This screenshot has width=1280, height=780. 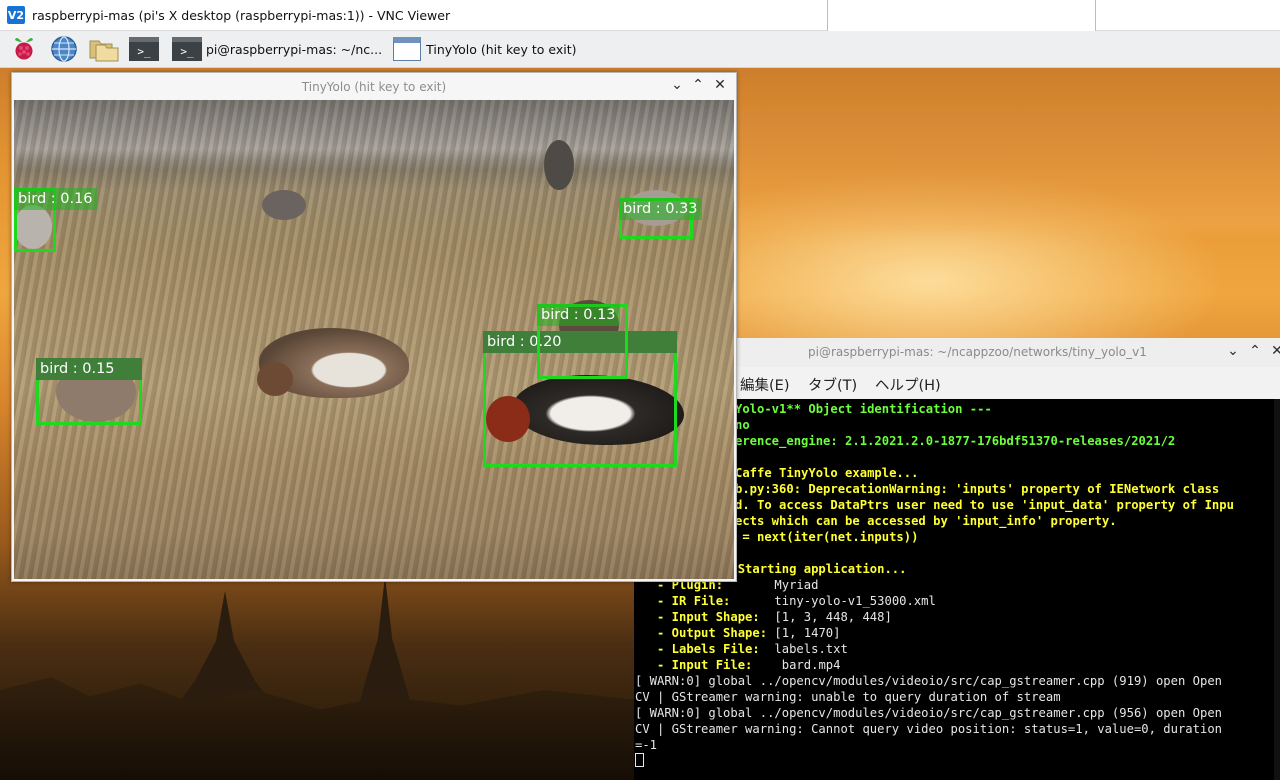 I want to click on sunset-clouds, so click(x=990, y=171).